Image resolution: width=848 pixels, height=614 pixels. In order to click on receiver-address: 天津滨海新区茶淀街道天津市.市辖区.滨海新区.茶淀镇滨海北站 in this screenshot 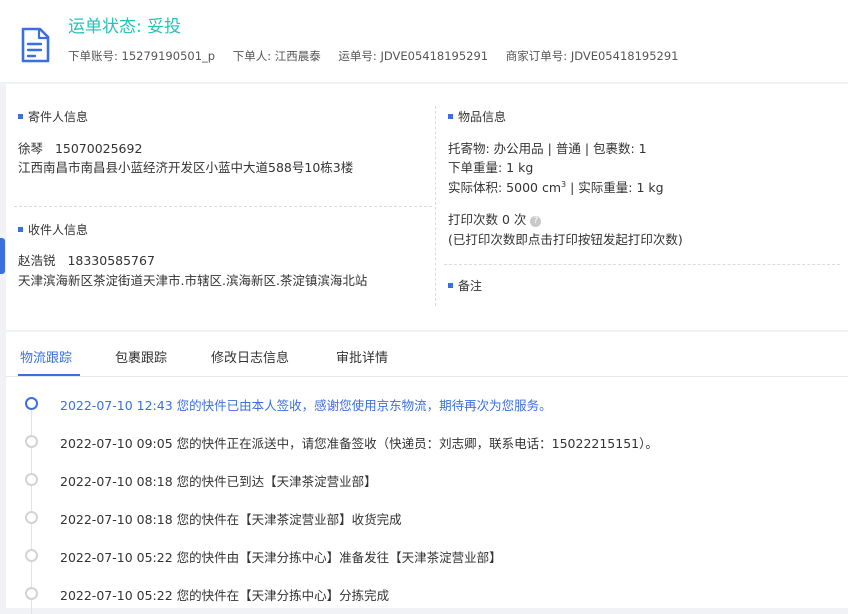, I will do `click(193, 280)`.